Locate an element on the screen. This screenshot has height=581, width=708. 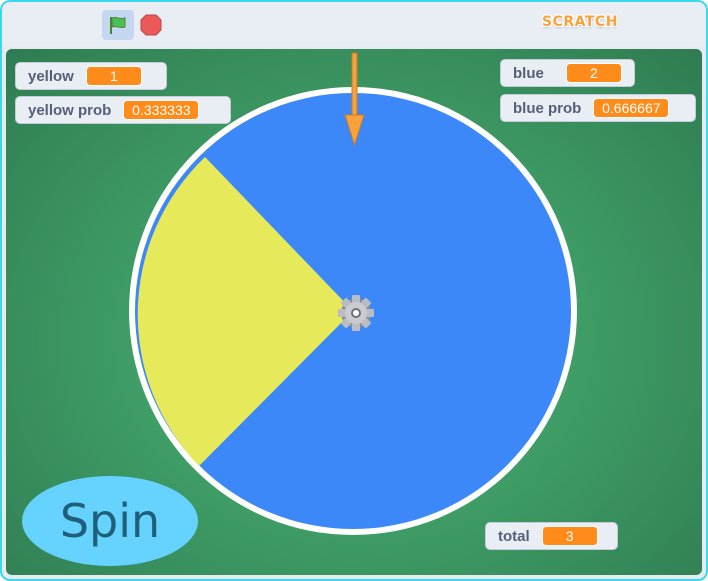
monitor-blue-prob: blue prob 0.666667 is located at coordinates (598, 108).